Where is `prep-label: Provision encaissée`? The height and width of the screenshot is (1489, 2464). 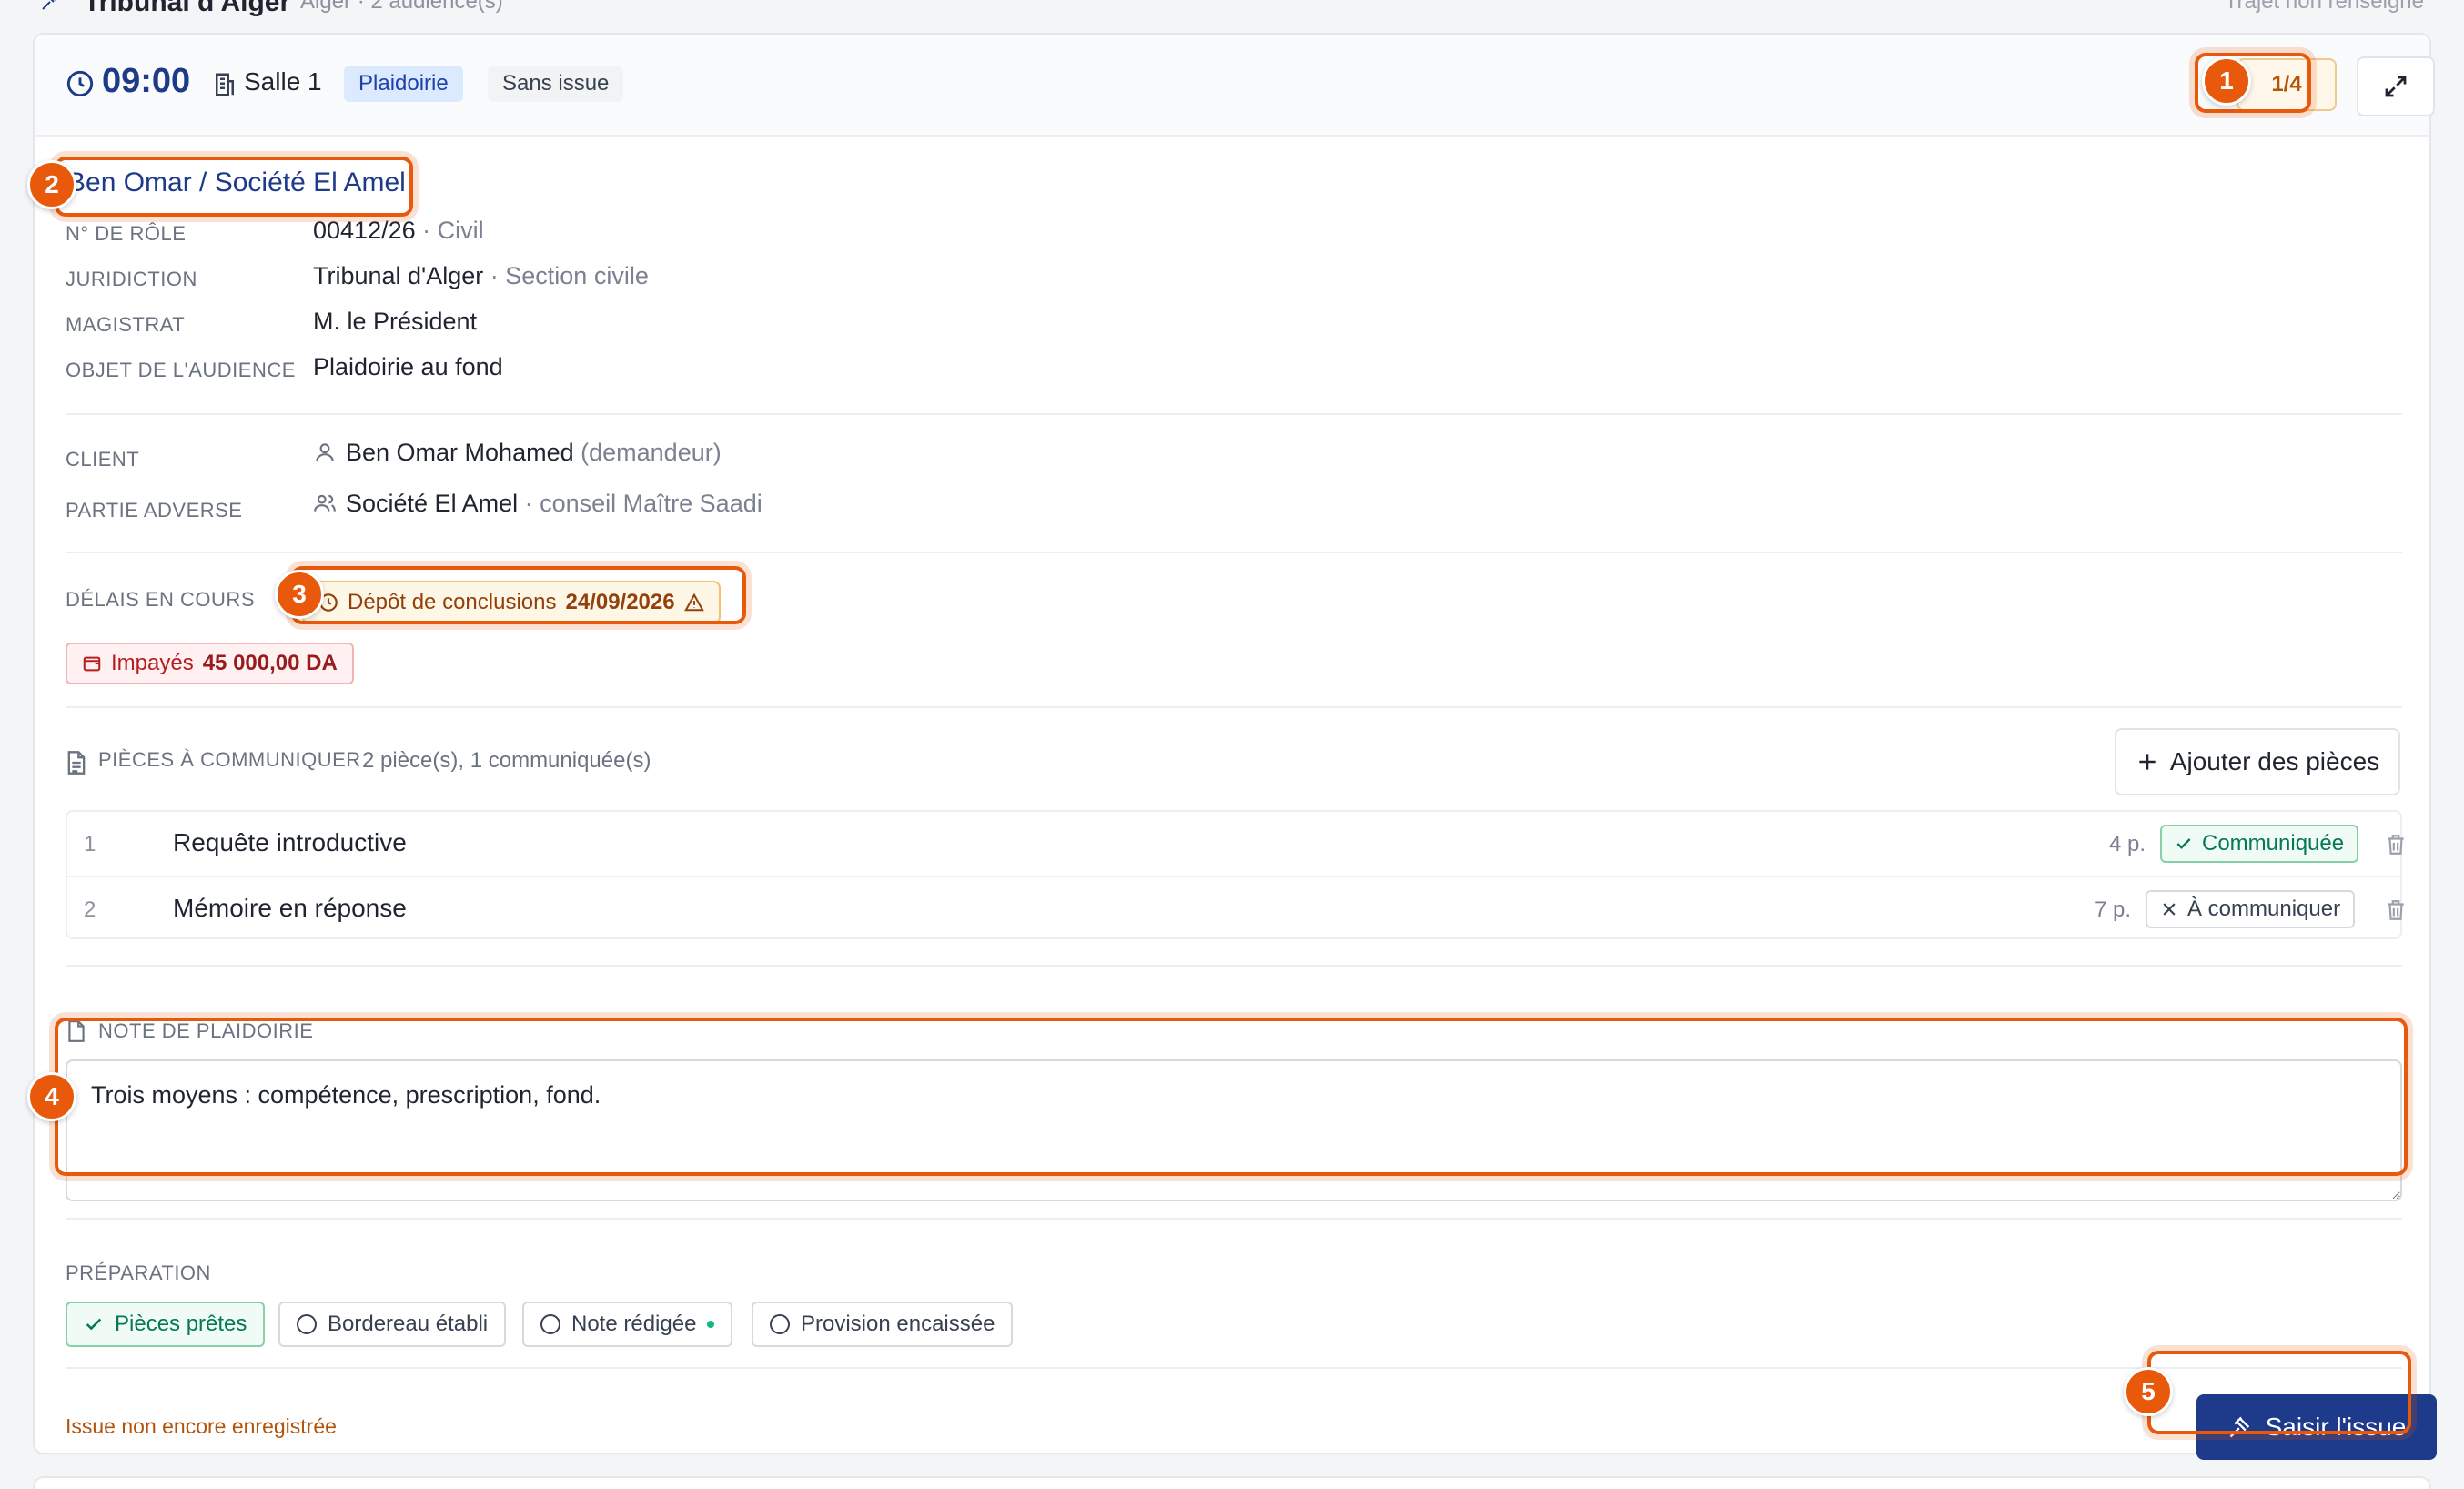 prep-label: Provision encaissée is located at coordinates (898, 1324).